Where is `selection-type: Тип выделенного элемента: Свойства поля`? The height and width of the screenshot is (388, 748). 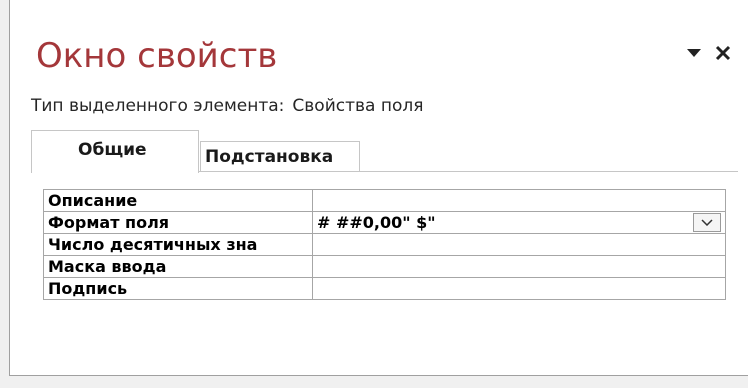
selection-type: Тип выделенного элемента: Свойства поля is located at coordinates (227, 106).